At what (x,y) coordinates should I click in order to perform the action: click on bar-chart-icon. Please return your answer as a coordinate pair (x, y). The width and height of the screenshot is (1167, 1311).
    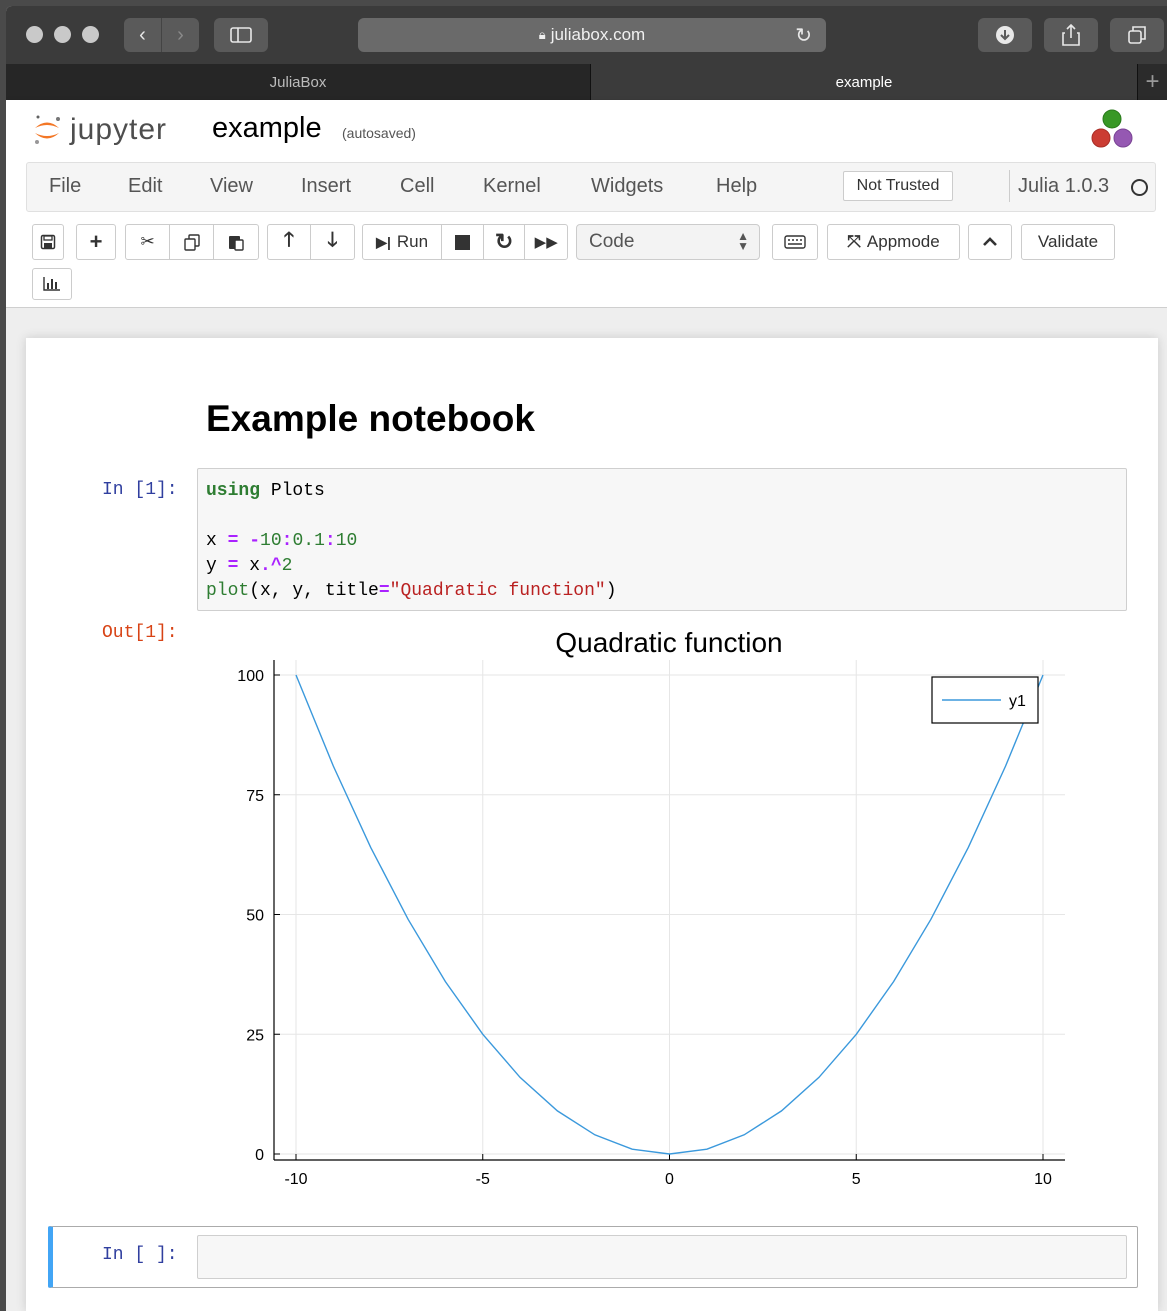
    Looking at the image, I should click on (52, 284).